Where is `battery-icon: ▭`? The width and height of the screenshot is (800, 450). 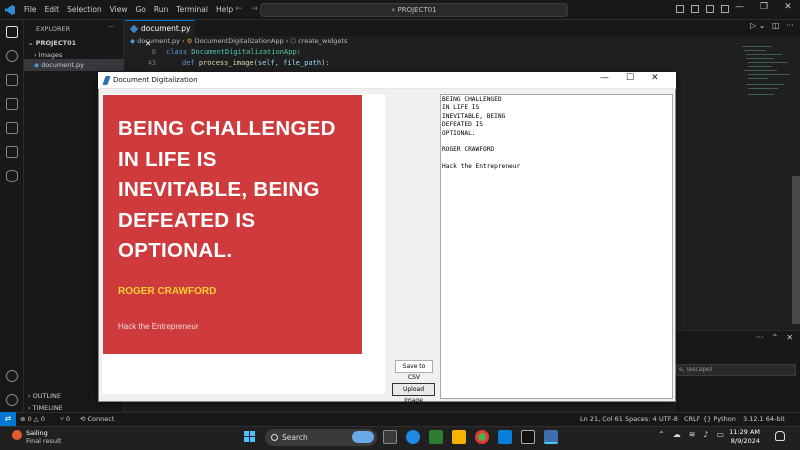
battery-icon: ▭ is located at coordinates (721, 434).